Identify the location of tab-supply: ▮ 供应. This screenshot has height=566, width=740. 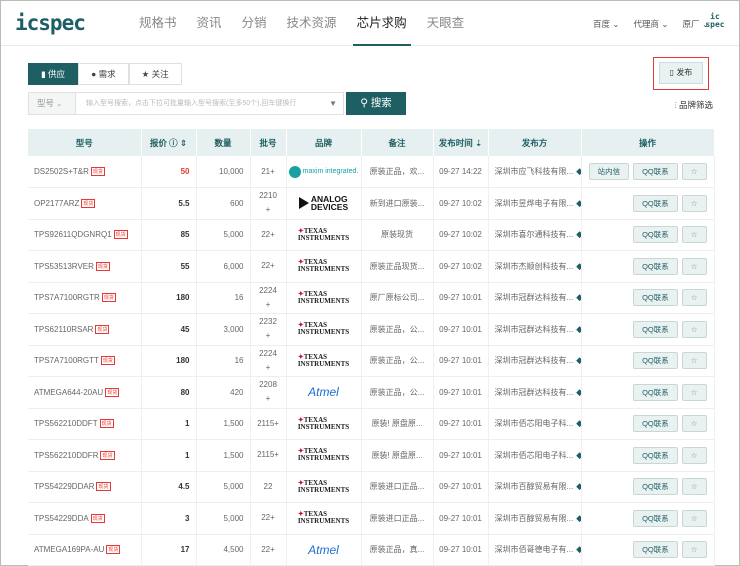
(53, 74).